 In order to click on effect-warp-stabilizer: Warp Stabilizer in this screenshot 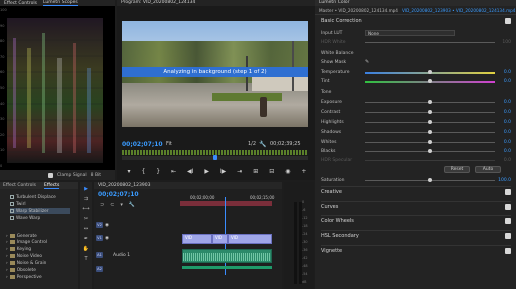, I will do `click(40, 211)`.